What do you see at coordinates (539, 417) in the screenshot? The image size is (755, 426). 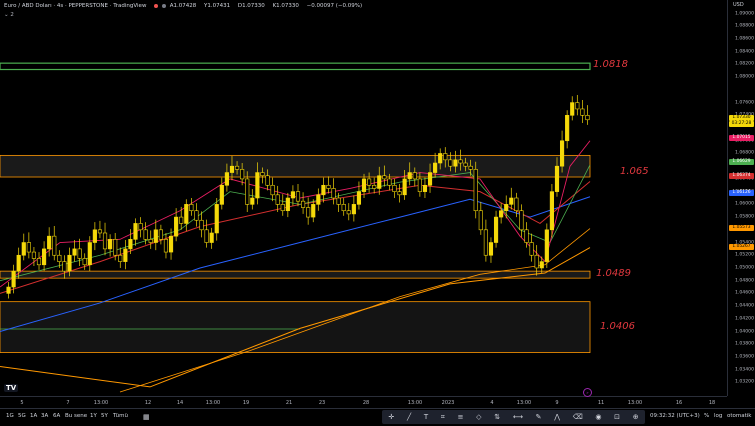 I see `brush-icon: ✎` at bounding box center [539, 417].